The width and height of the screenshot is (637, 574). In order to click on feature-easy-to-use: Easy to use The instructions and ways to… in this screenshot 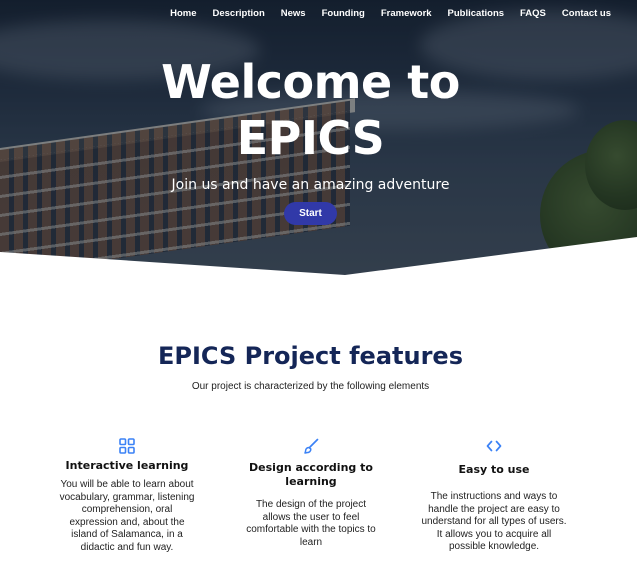, I will do `click(494, 495)`.